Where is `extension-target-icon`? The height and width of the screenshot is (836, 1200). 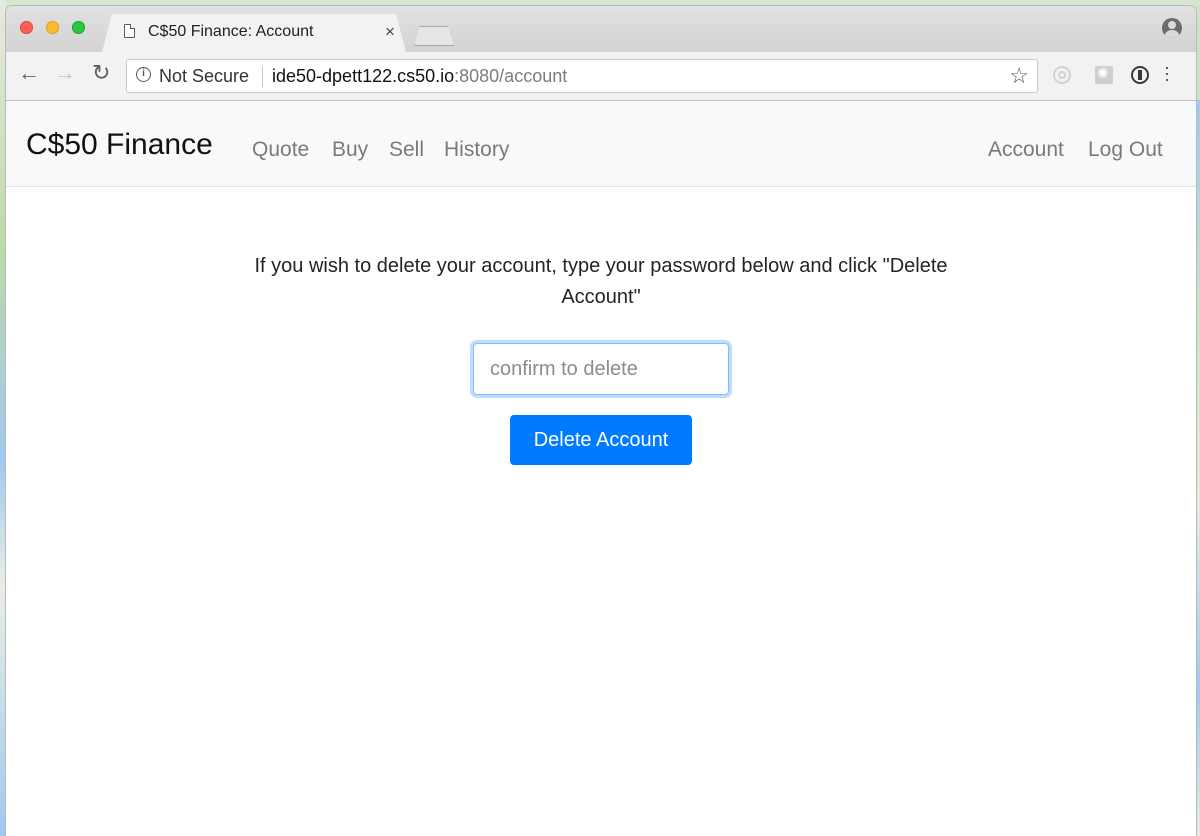 extension-target-icon is located at coordinates (1062, 75).